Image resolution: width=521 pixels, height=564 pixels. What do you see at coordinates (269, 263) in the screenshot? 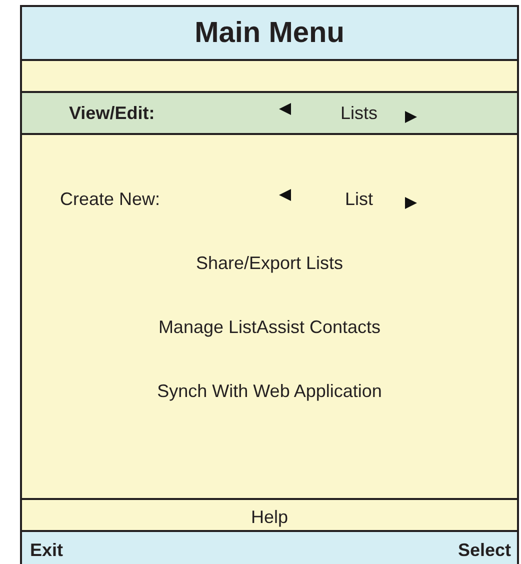
I see `menu-item: Share/Export Lists` at bounding box center [269, 263].